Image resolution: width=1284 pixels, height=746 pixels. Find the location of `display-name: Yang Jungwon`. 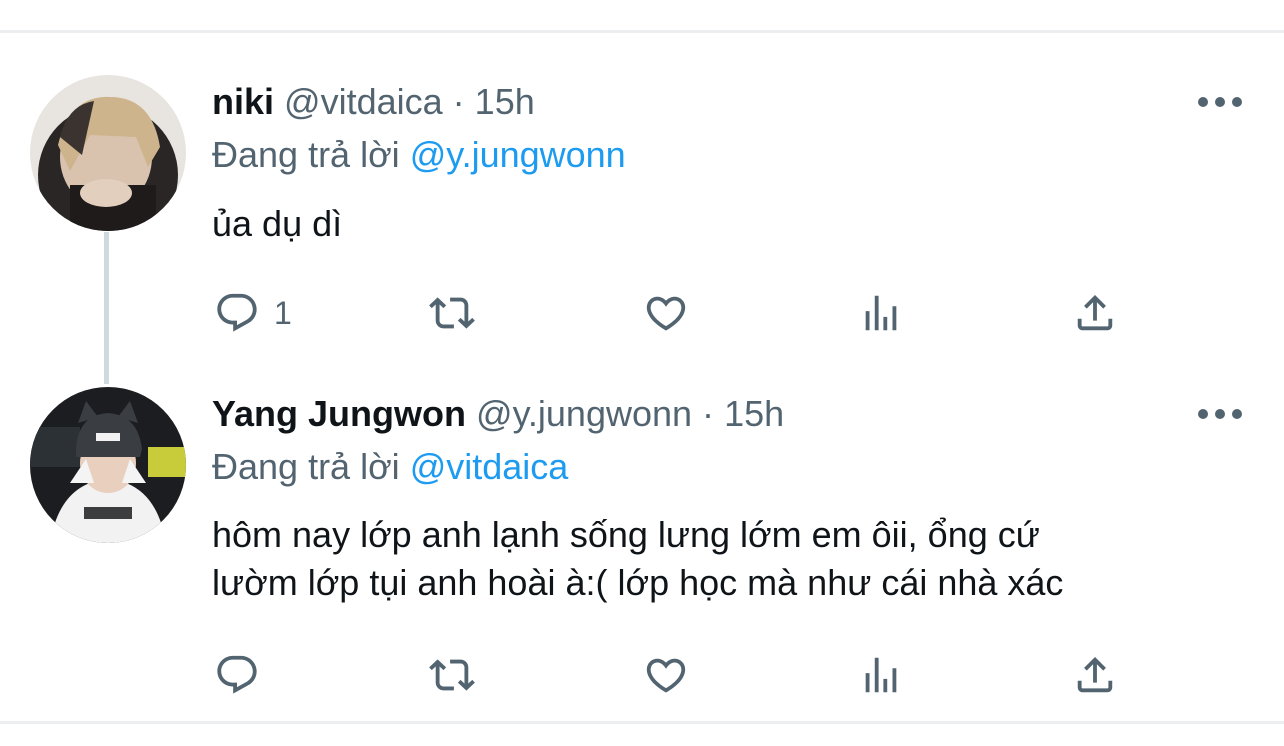

display-name: Yang Jungwon is located at coordinates (339, 413).